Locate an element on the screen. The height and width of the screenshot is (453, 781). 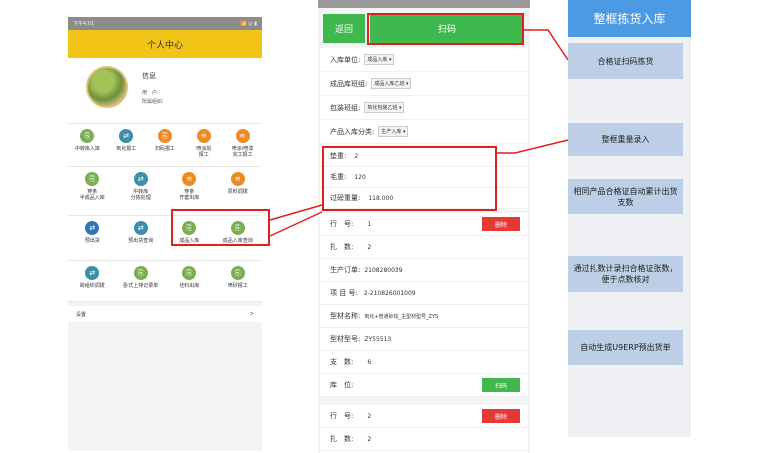
grid2-tile: ⇄ 中转库 分拣处理 is located at coordinates (141, 191).